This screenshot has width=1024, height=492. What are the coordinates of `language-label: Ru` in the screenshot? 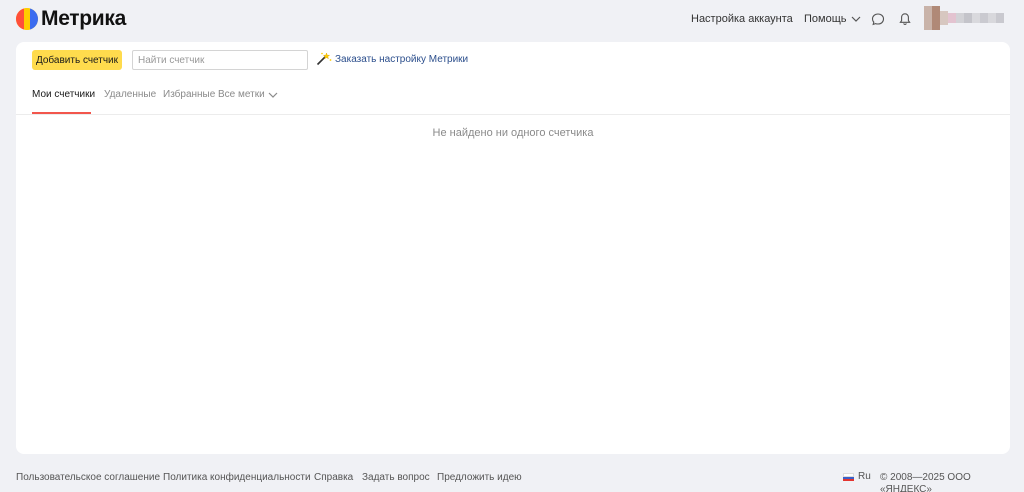 It's located at (864, 476).